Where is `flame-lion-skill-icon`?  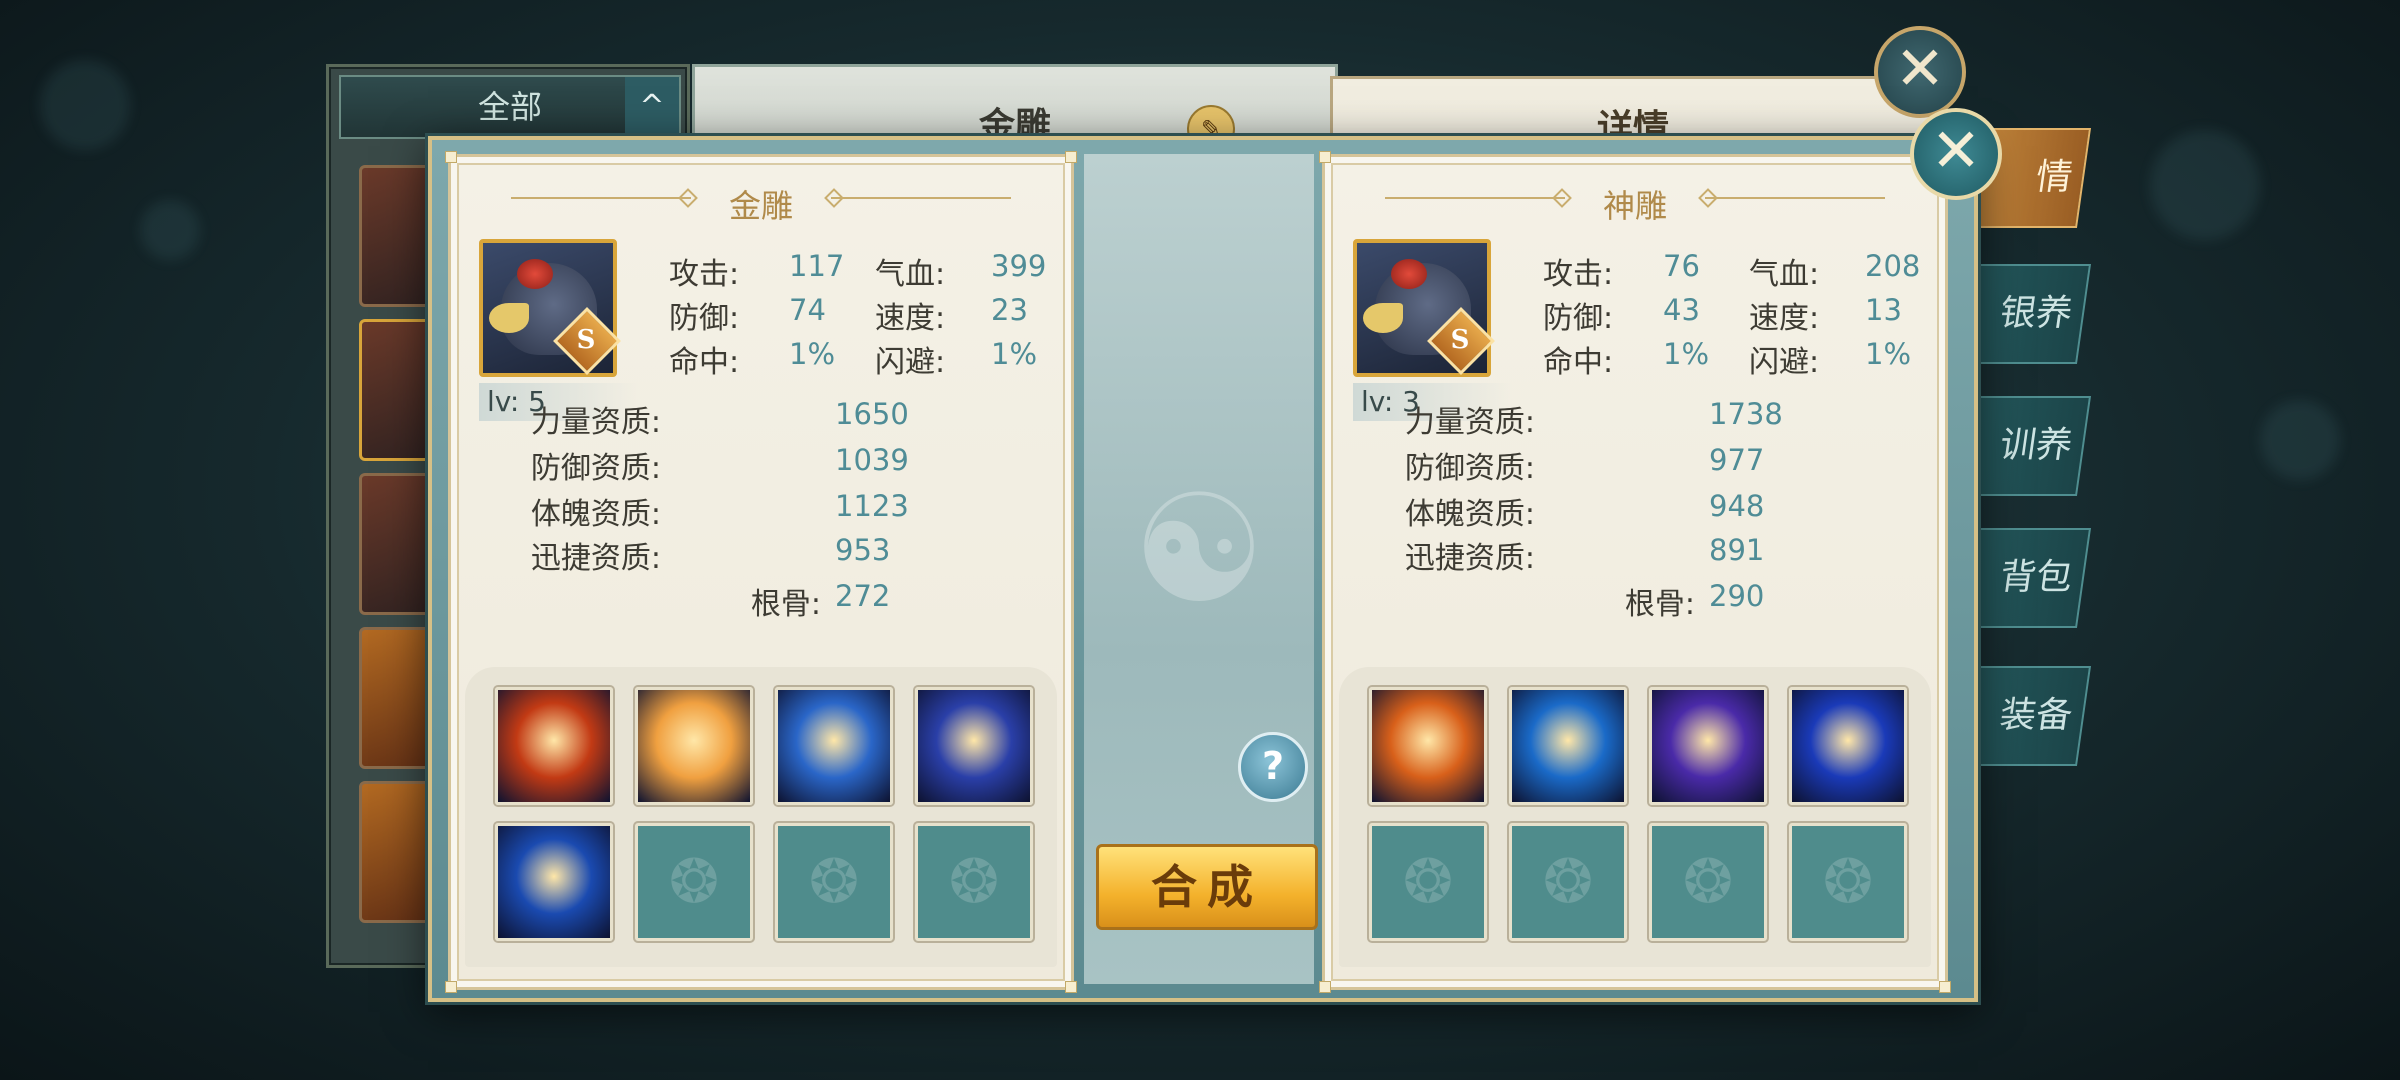
flame-lion-skill-icon is located at coordinates (694, 746).